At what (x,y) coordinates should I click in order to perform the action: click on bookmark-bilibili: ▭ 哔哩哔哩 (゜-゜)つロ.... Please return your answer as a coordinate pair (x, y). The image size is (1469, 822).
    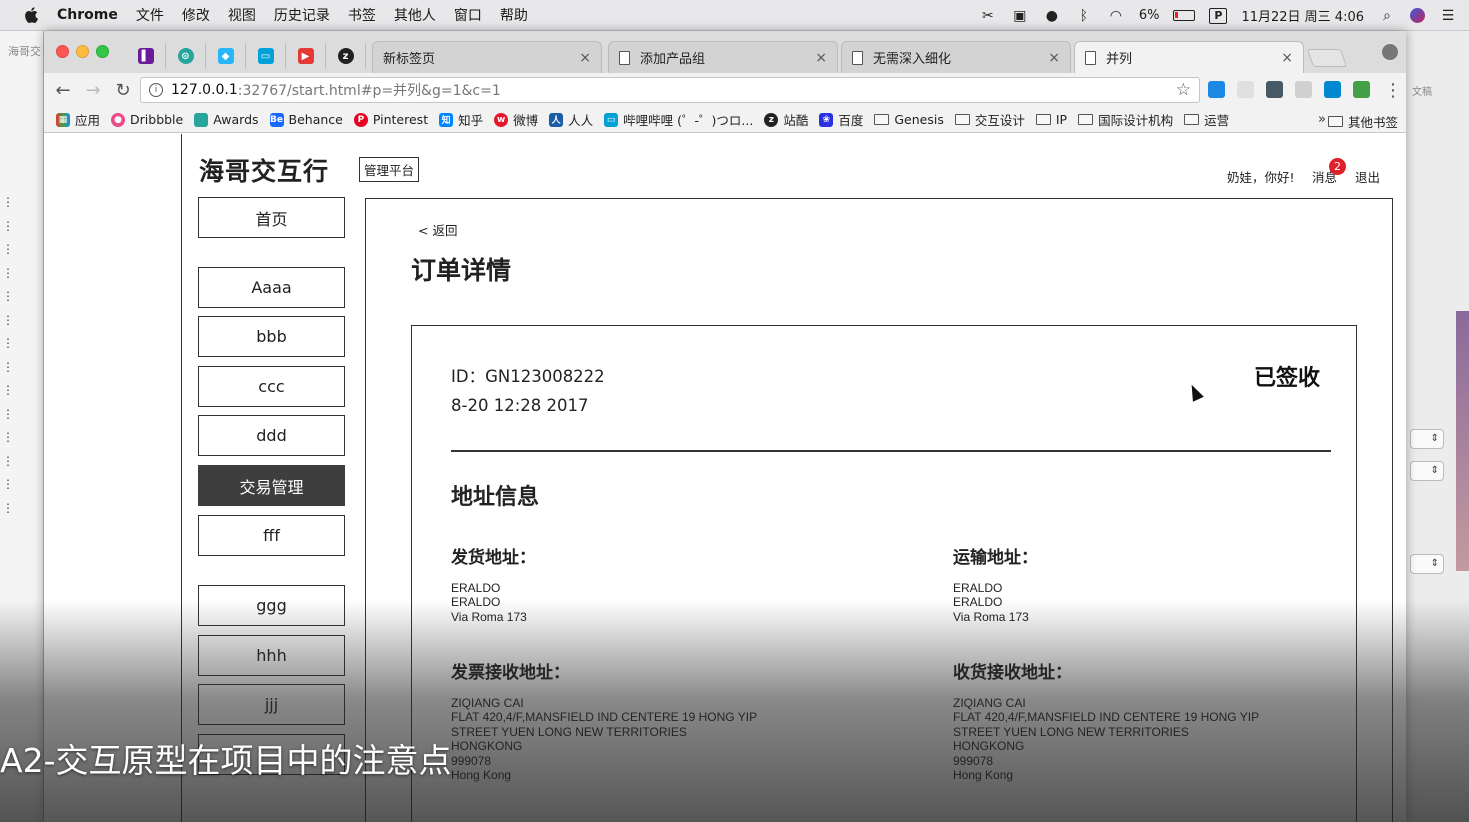
    Looking at the image, I should click on (678, 119).